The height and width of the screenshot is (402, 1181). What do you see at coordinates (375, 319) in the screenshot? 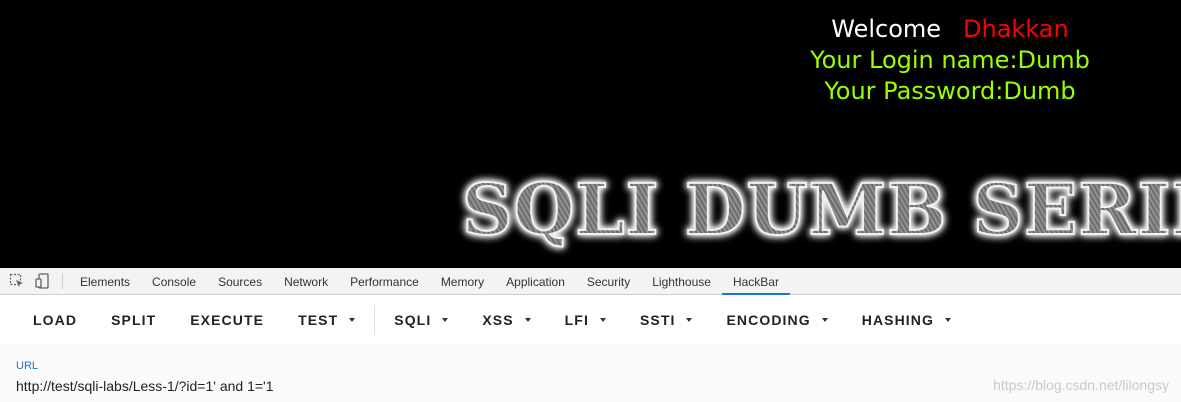
I see `toolbar-divider` at bounding box center [375, 319].